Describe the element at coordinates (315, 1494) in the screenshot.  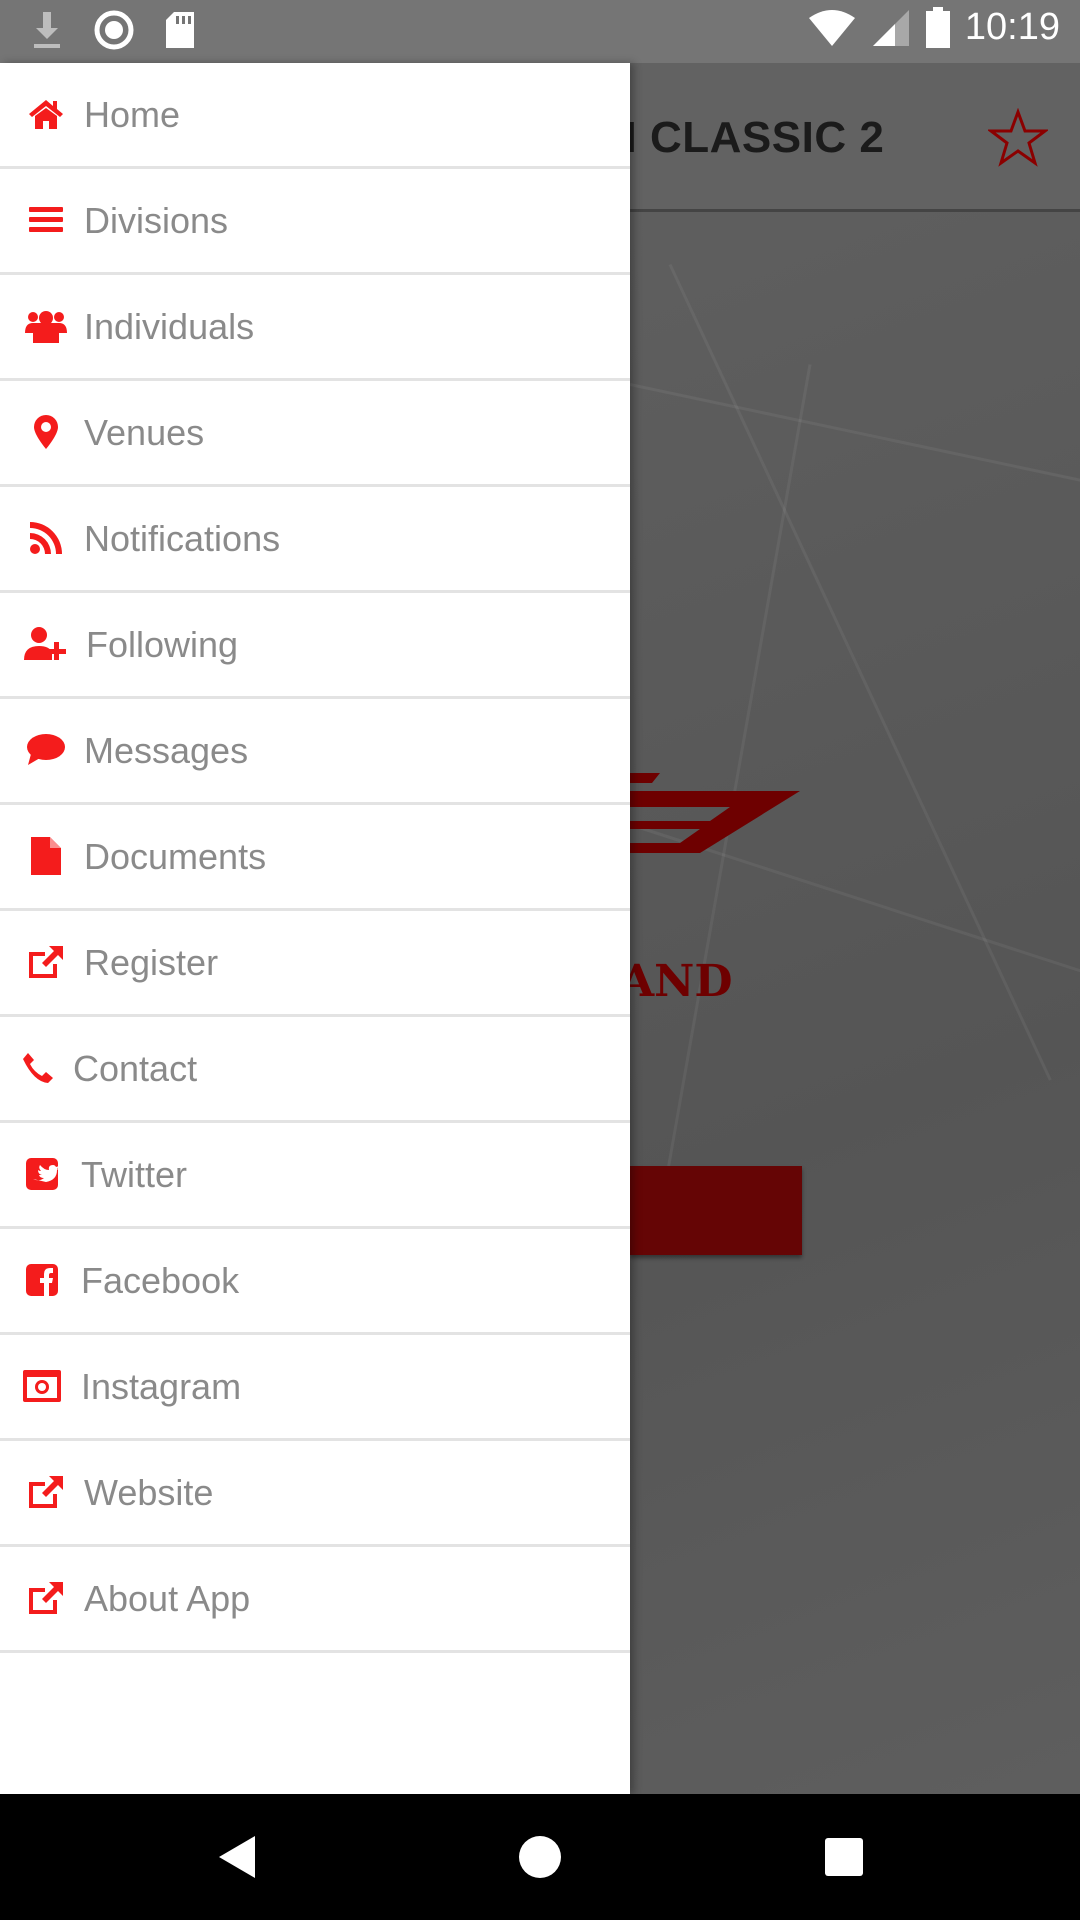
I see `drawer-item-website: Website` at that location.